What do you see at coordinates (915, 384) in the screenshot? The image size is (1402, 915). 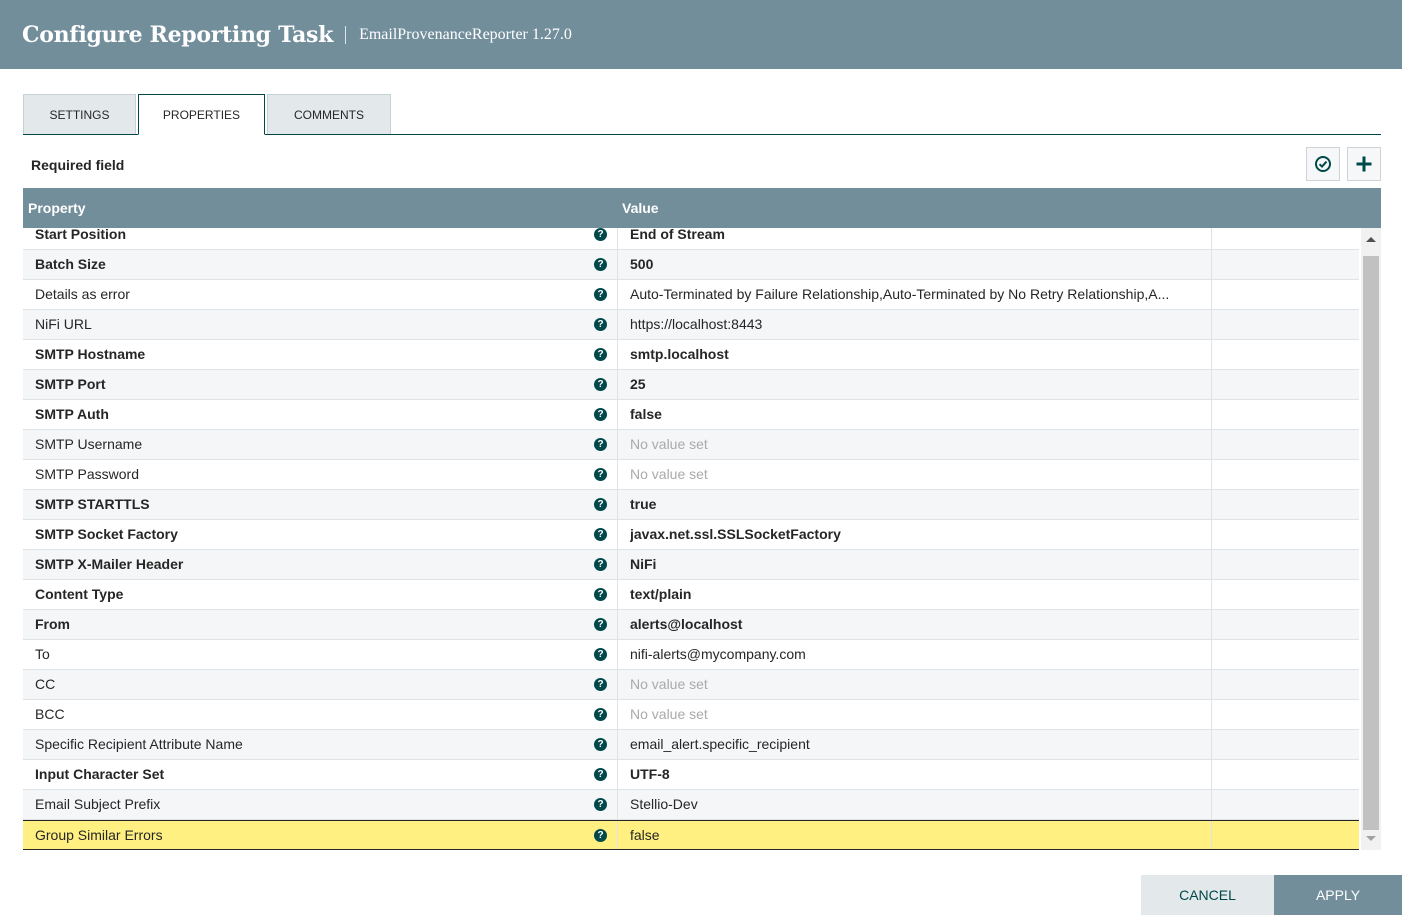 I see `property-value: 25` at bounding box center [915, 384].